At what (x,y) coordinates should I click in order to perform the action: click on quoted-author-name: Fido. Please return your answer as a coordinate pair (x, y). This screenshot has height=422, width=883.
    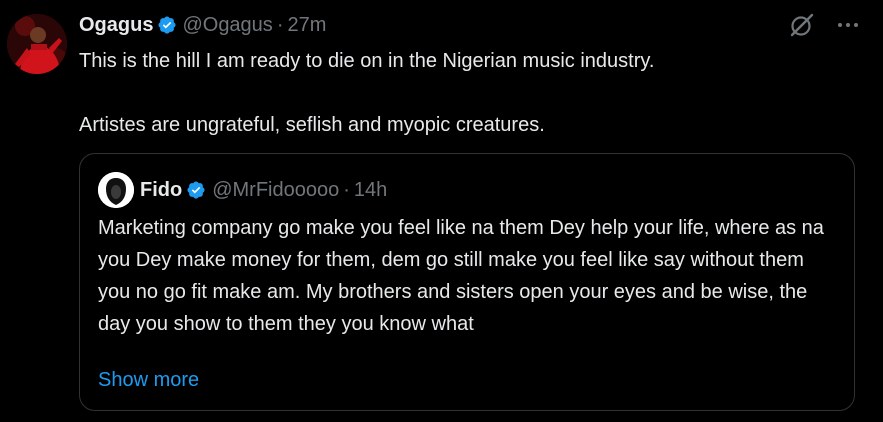
    Looking at the image, I should click on (161, 190).